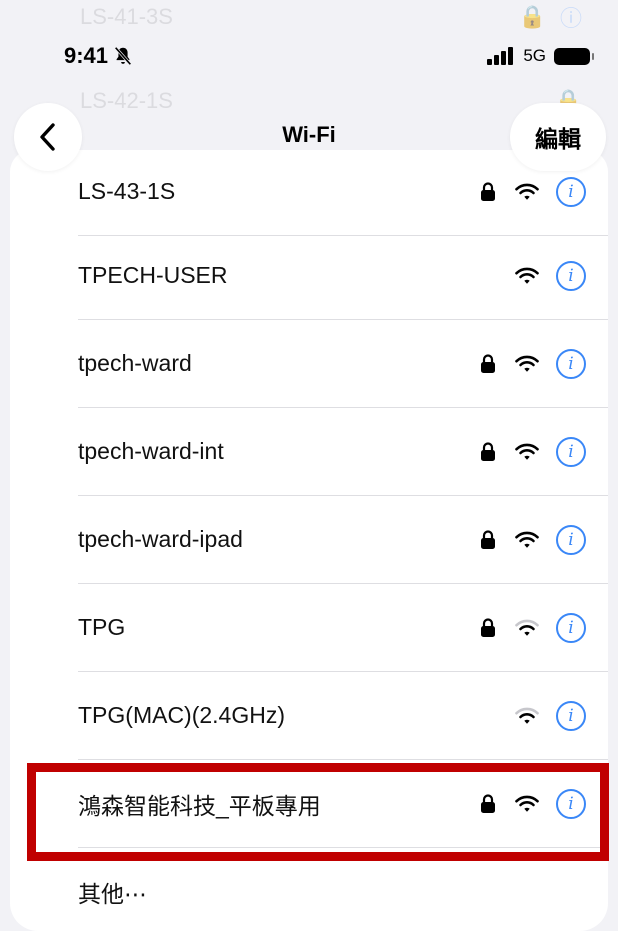 This screenshot has width=618, height=931. I want to click on cellular-signal-icon, so click(500, 56).